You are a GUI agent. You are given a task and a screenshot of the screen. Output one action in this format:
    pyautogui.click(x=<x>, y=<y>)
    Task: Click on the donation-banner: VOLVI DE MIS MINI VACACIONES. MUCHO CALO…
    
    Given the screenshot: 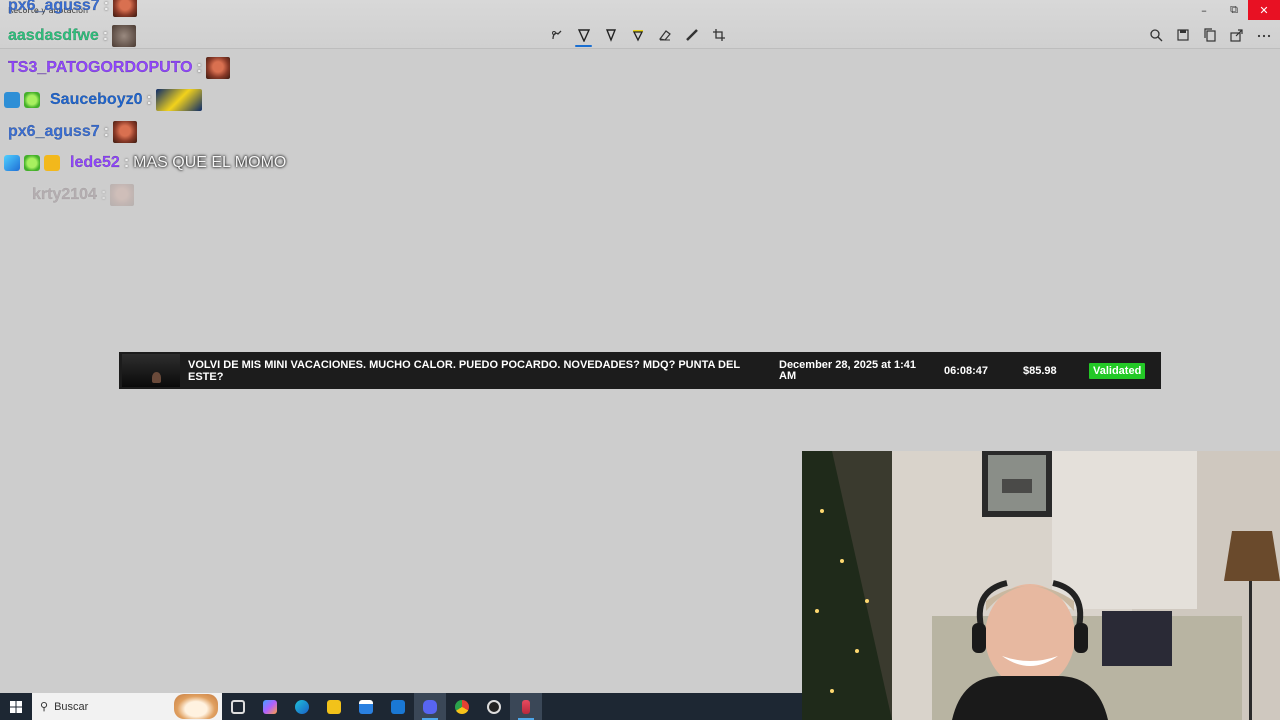 What is the action you would take?
    pyautogui.click(x=640, y=370)
    